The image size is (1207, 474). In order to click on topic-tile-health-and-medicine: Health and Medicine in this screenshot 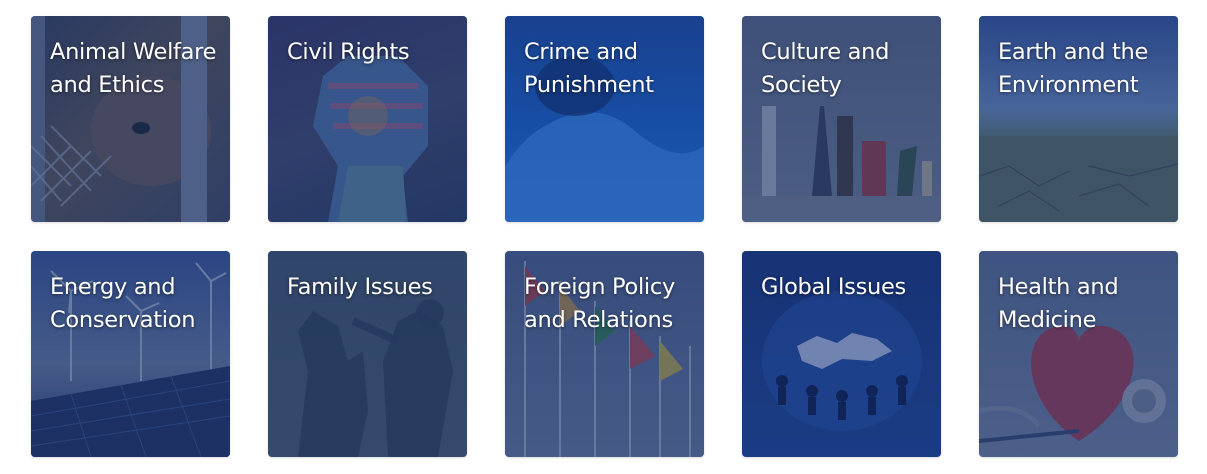, I will do `click(1078, 354)`.